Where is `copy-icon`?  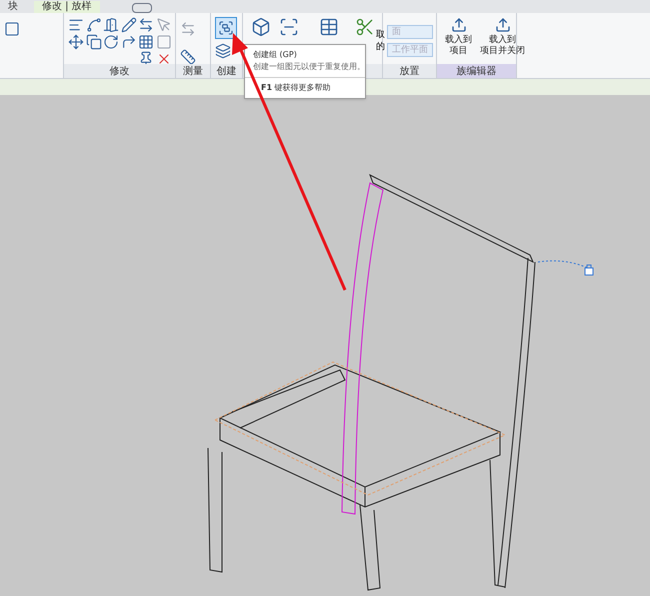 copy-icon is located at coordinates (94, 42).